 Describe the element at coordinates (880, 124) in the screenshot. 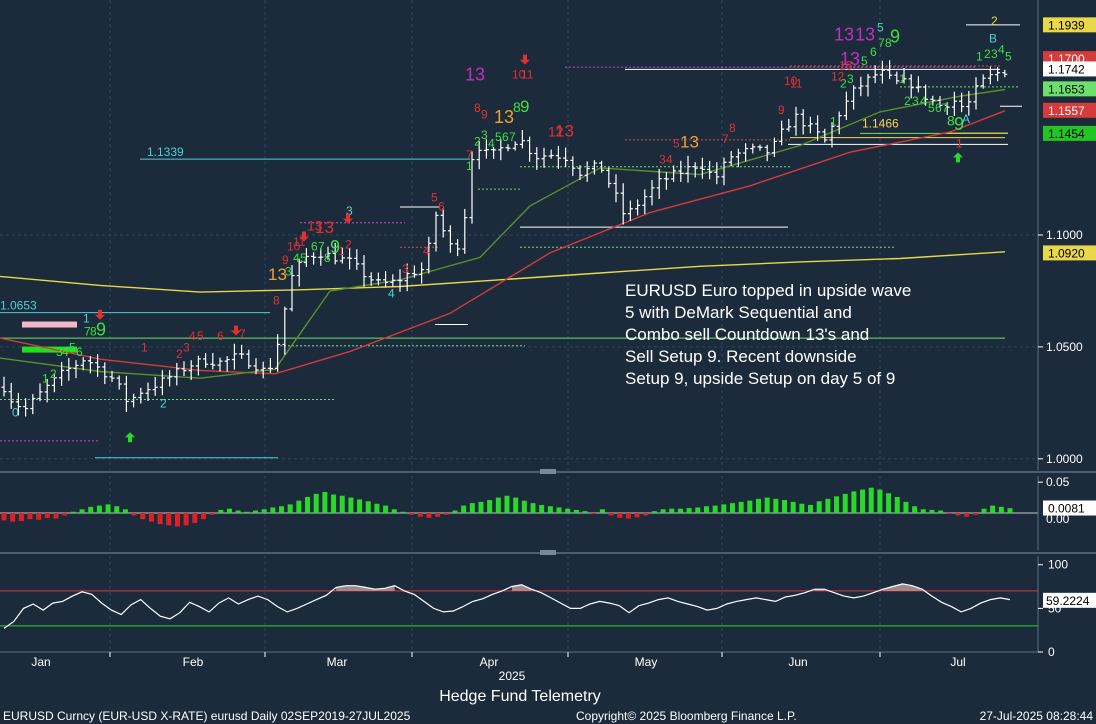

I see `level-label: 1.1466` at that location.